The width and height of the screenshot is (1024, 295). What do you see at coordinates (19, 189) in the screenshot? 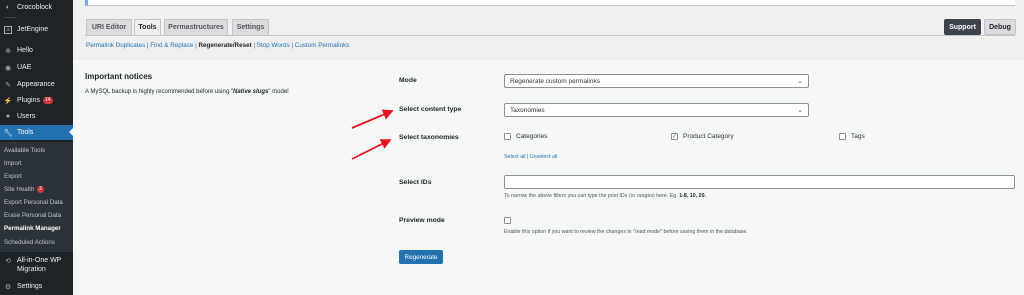
I see `submenu-item-label: Site Health` at bounding box center [19, 189].